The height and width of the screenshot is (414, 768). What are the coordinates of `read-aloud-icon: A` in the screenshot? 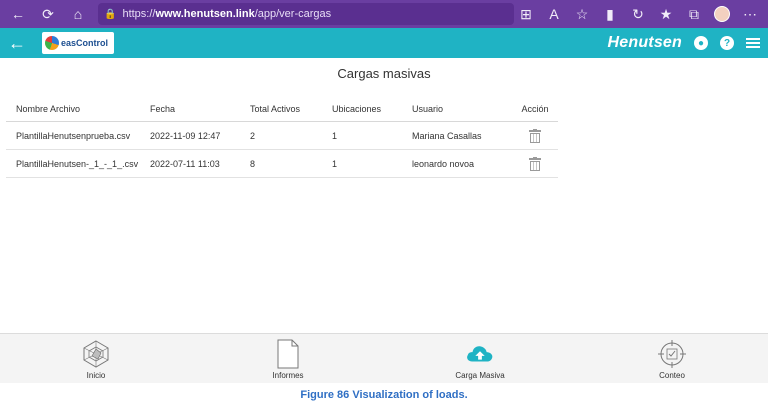 It's located at (554, 14).